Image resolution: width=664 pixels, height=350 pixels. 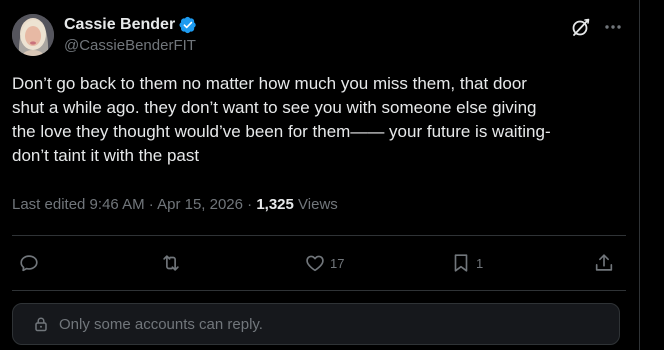 I want to click on repost-icon, so click(x=171, y=263).